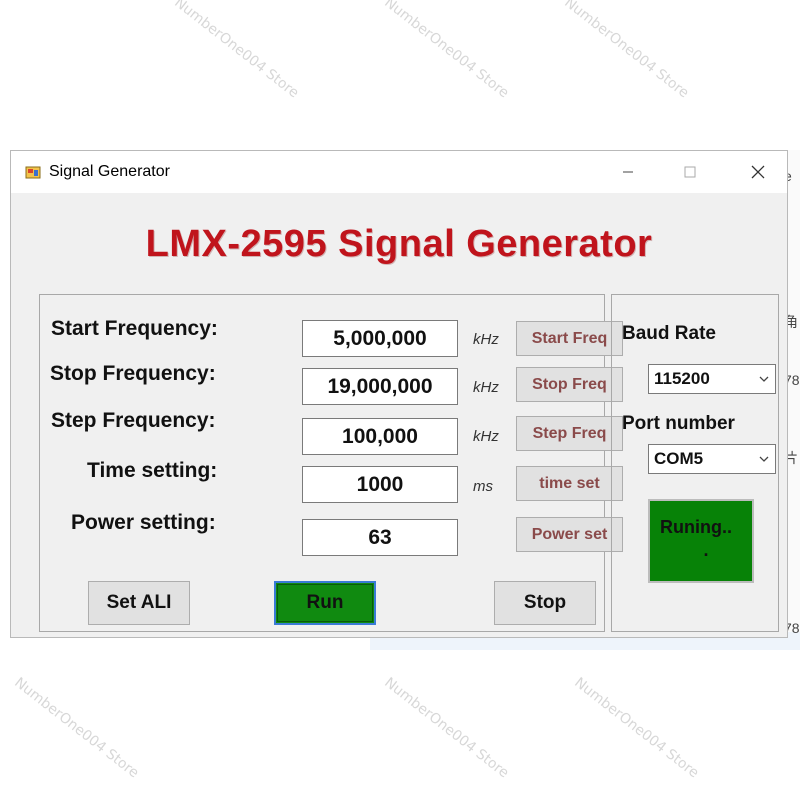  What do you see at coordinates (486, 387) in the screenshot?
I see `stop-frequency-unit: kHz` at bounding box center [486, 387].